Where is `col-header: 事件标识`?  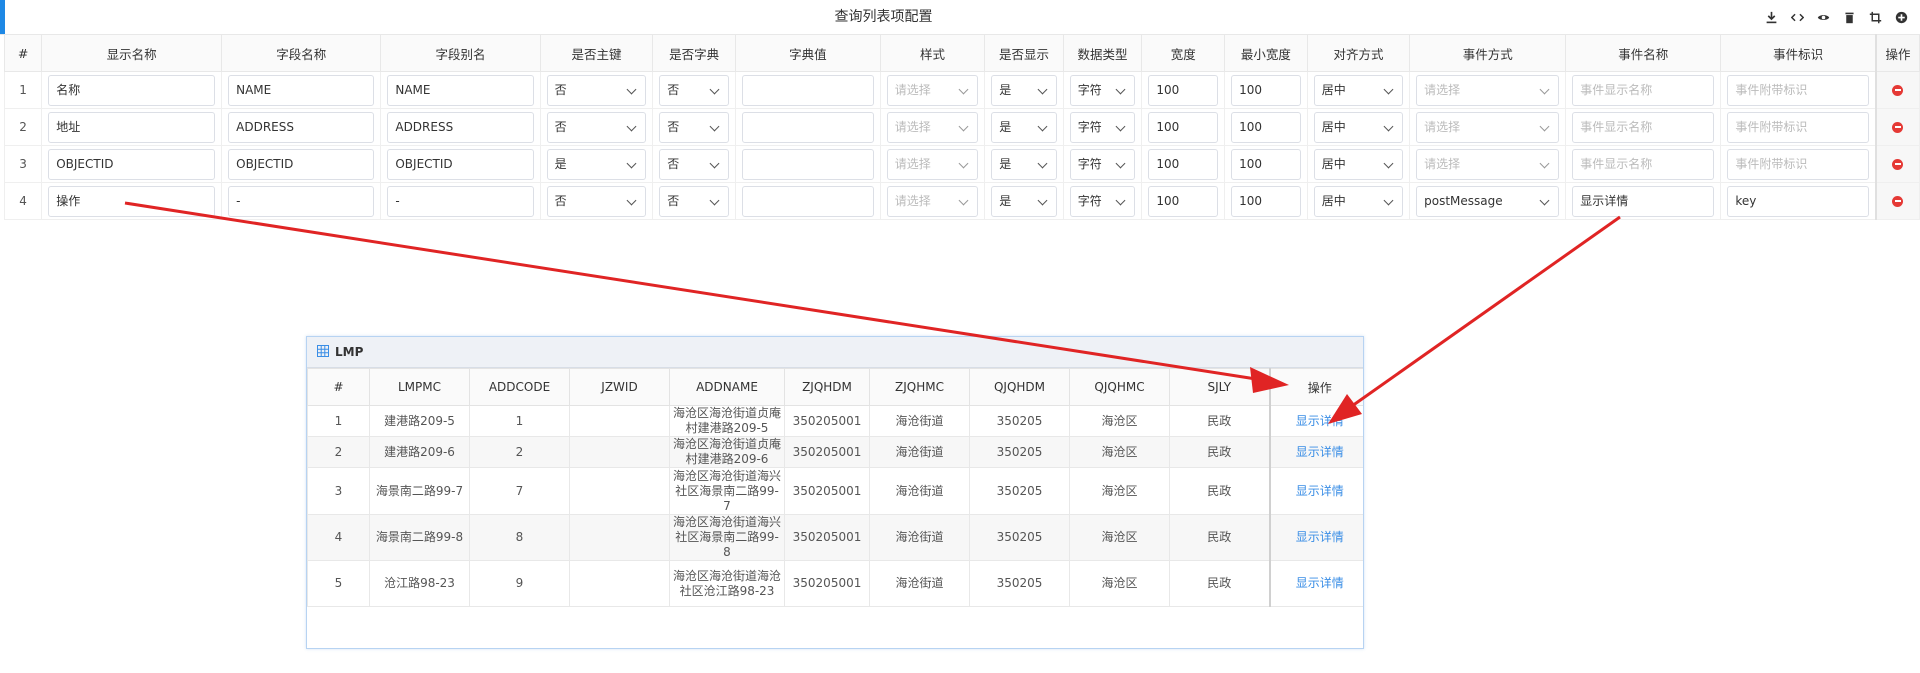
col-header: 事件标识 is located at coordinates (1798, 53).